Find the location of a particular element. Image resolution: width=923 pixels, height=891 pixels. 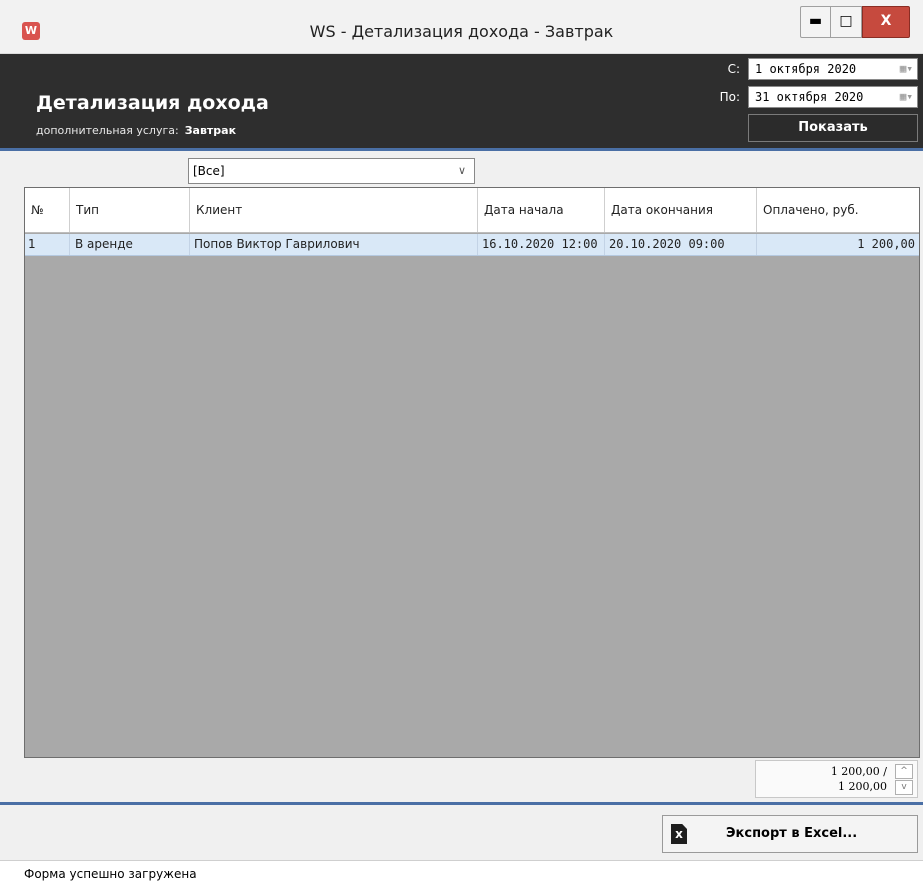

from-date-value: 1 октября 2020 is located at coordinates (806, 69).